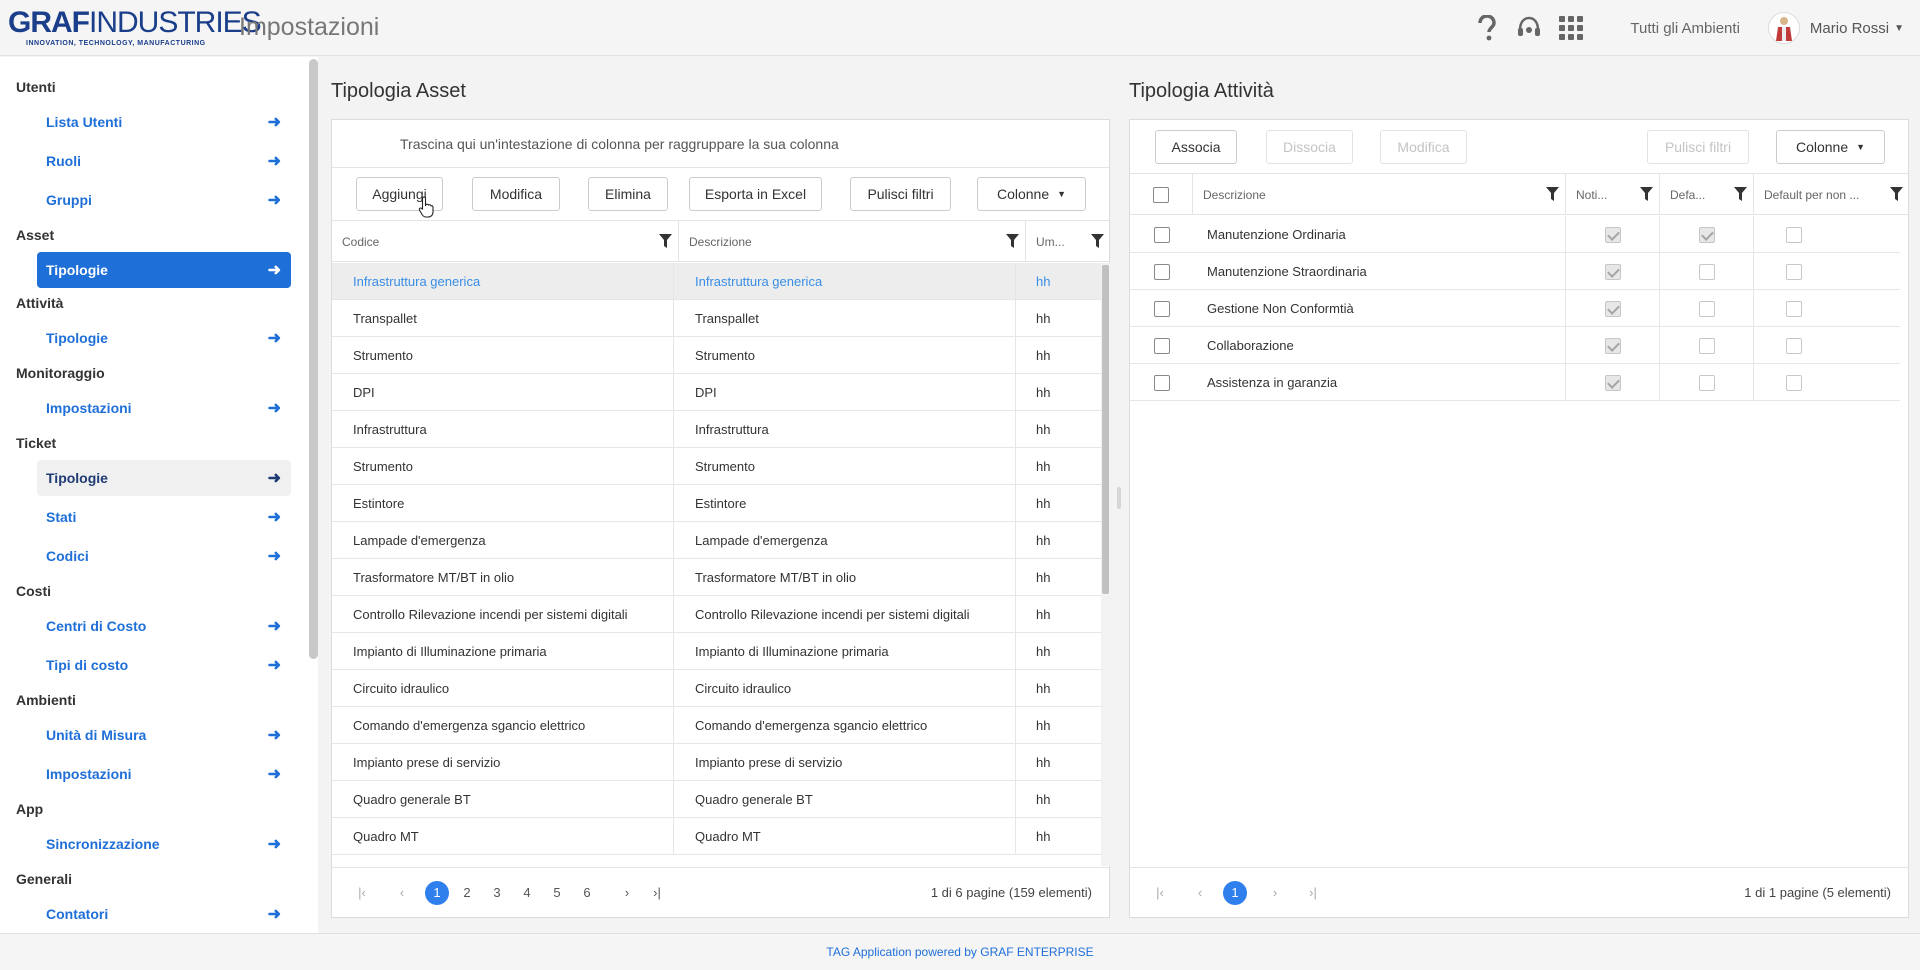  I want to click on table-row: Manutenzione Ordinaria, so click(1515, 234).